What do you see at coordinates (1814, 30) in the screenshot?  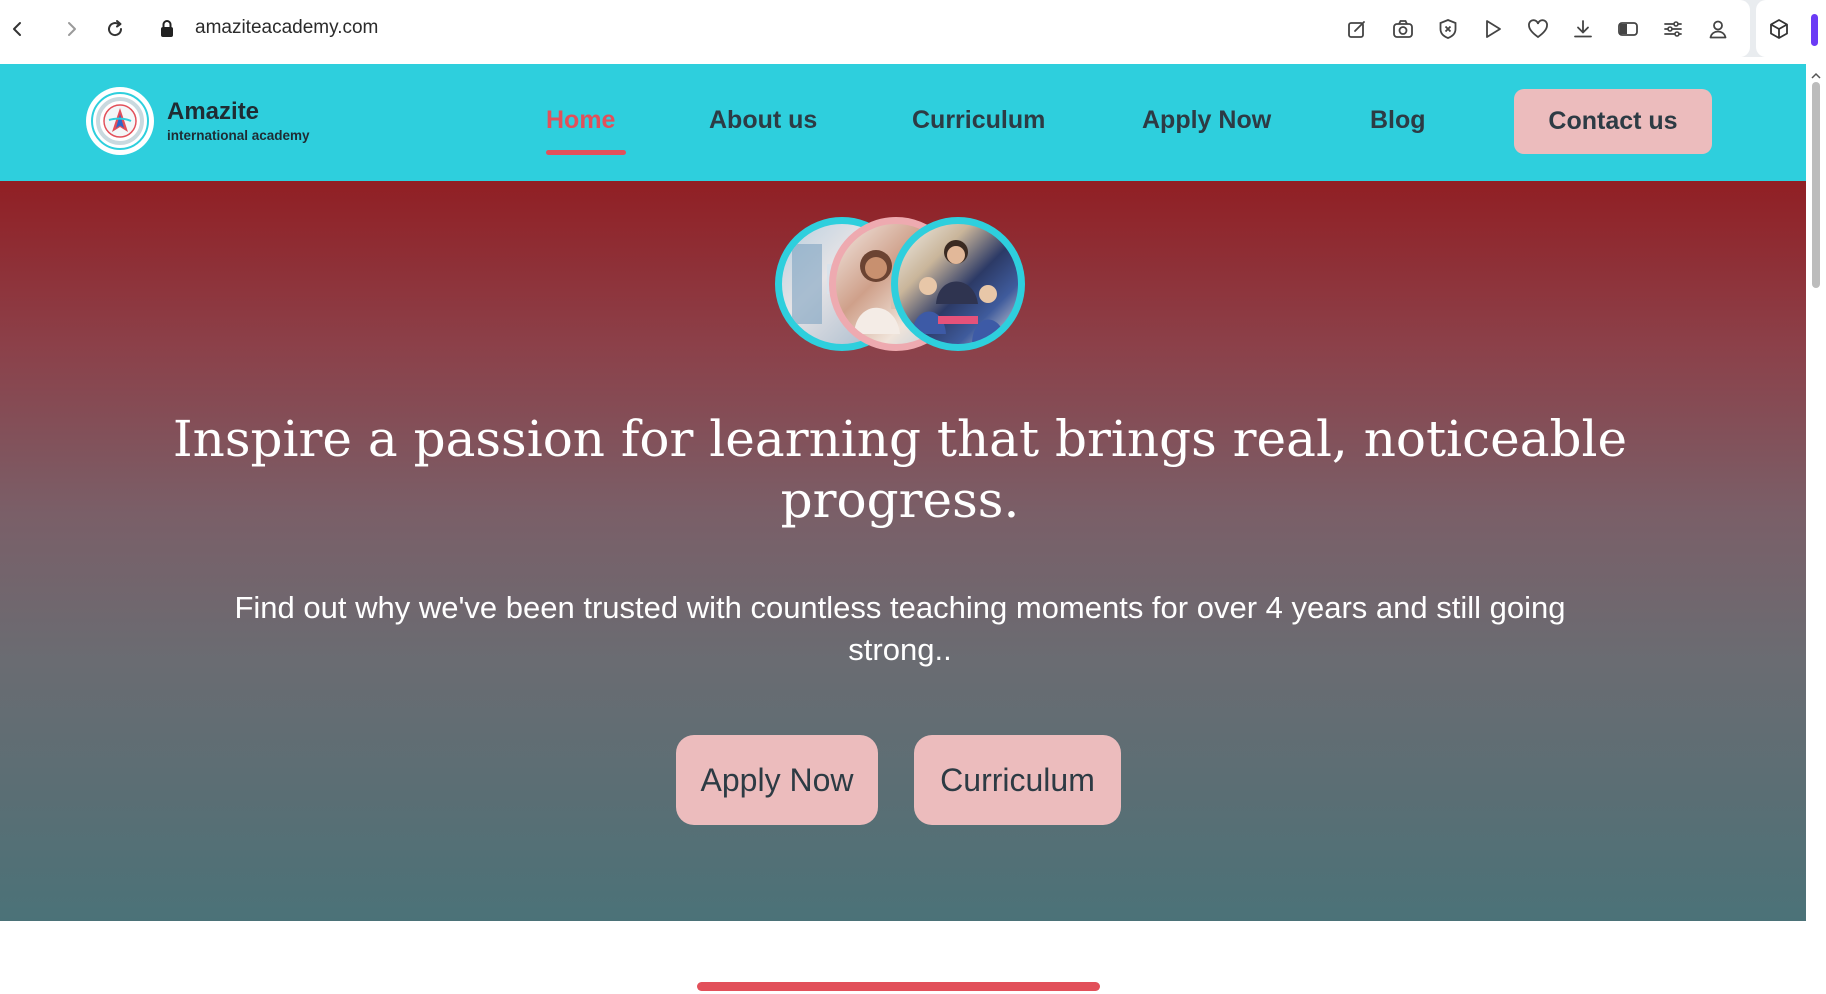 I see `profile-accent` at bounding box center [1814, 30].